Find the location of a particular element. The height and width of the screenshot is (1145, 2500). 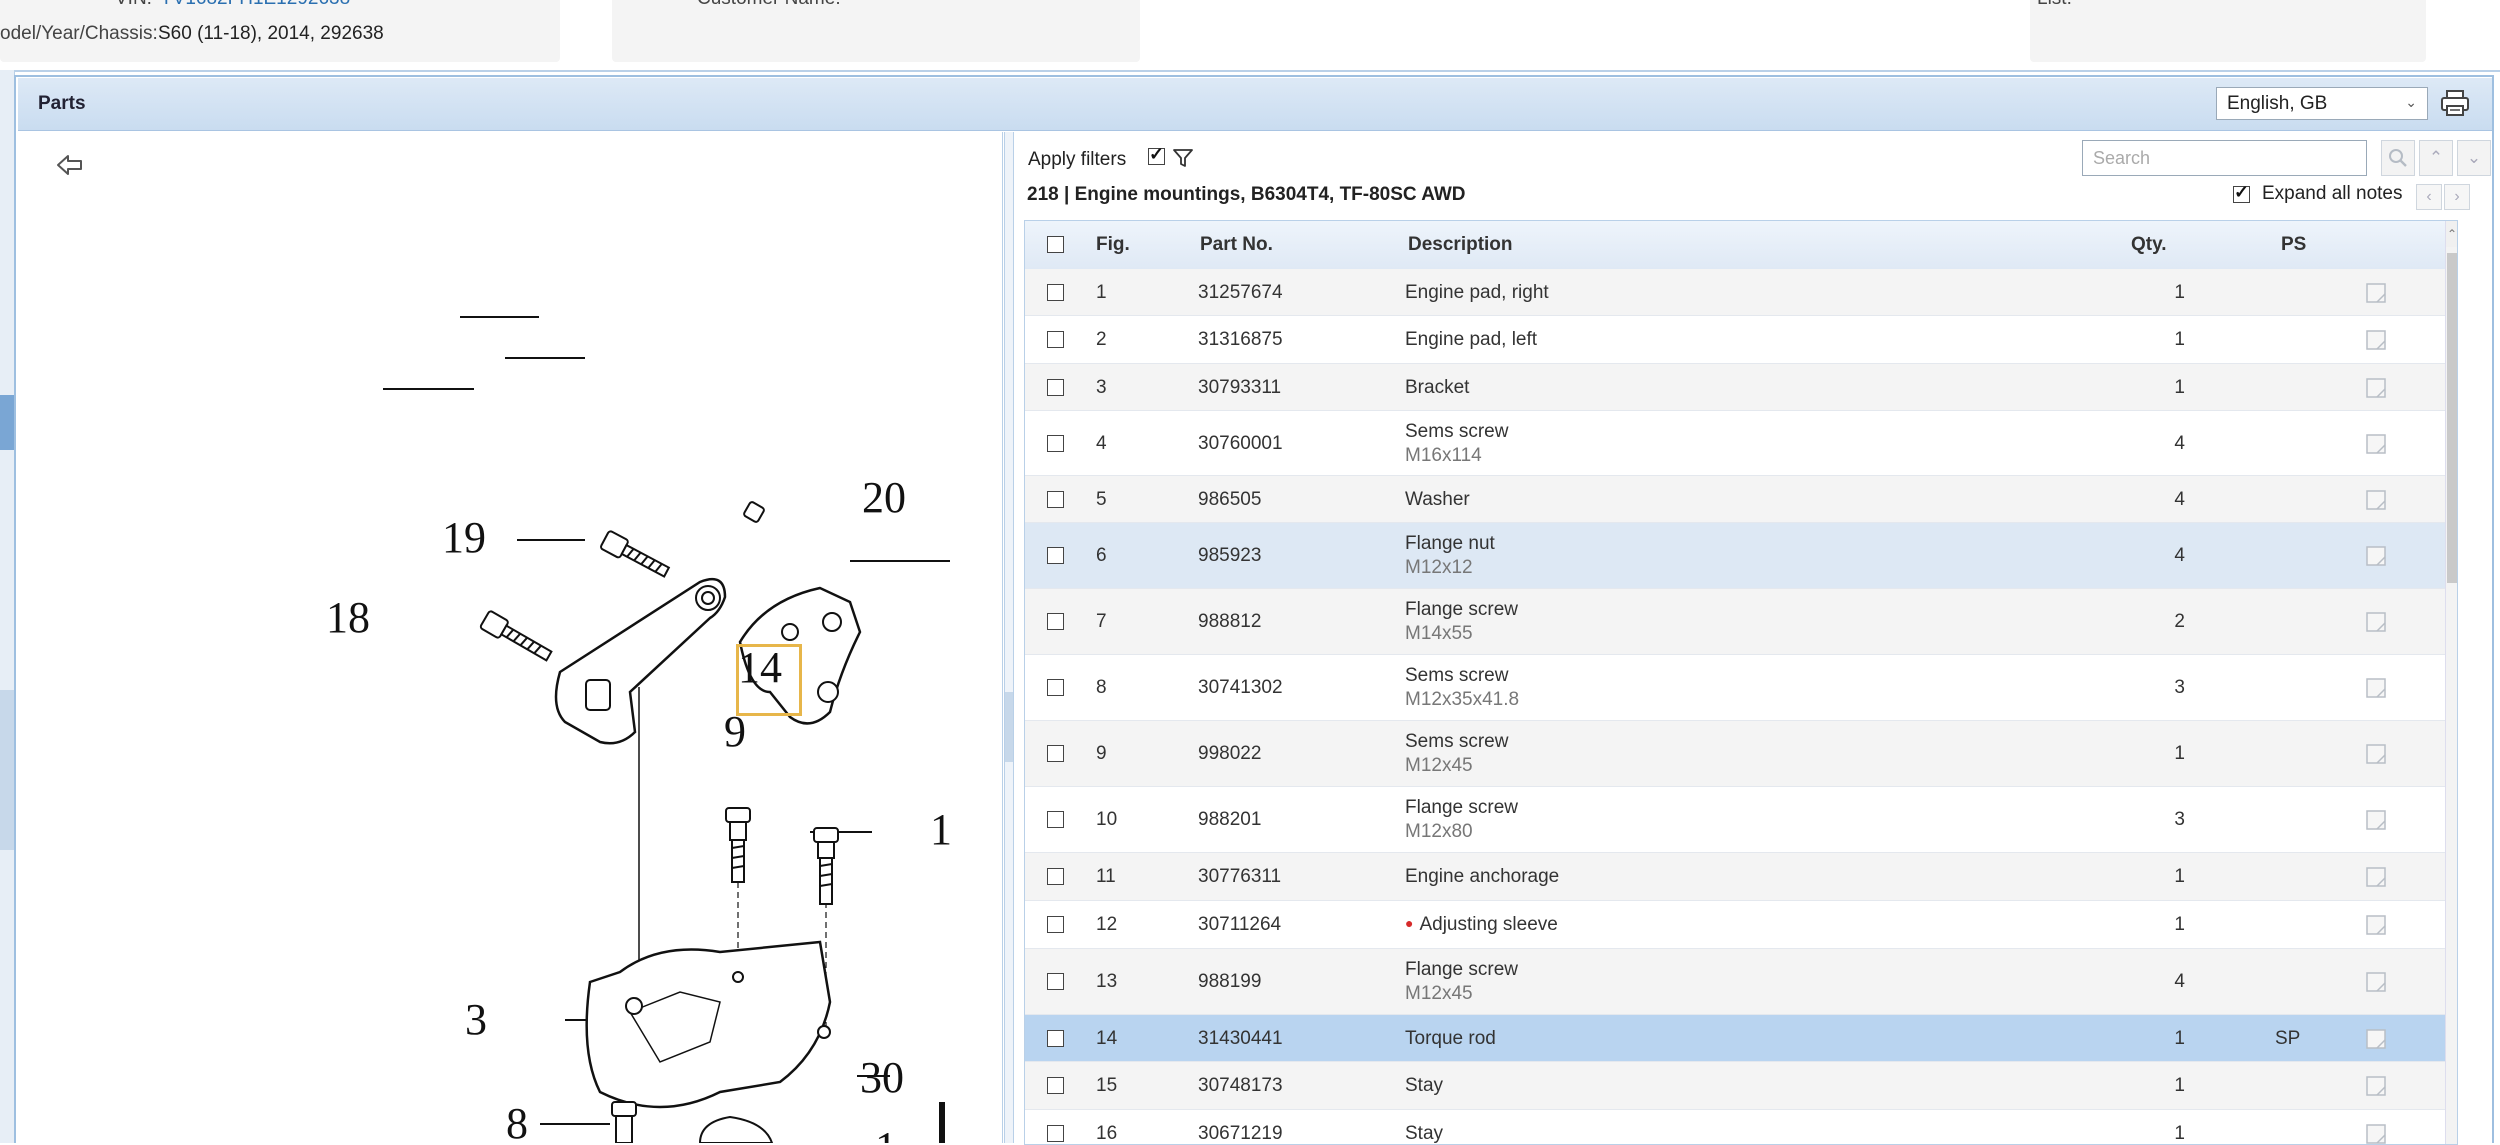

table-row: 16 30671219 1 Stay is located at coordinates (1735, 1127).